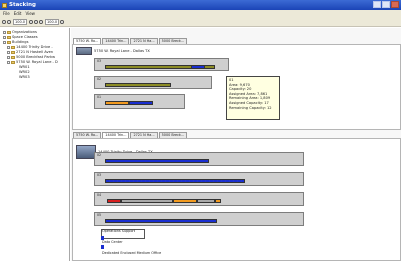 This screenshot has height=261, width=401. I want to click on floor-bar: 04, so click(199, 199).